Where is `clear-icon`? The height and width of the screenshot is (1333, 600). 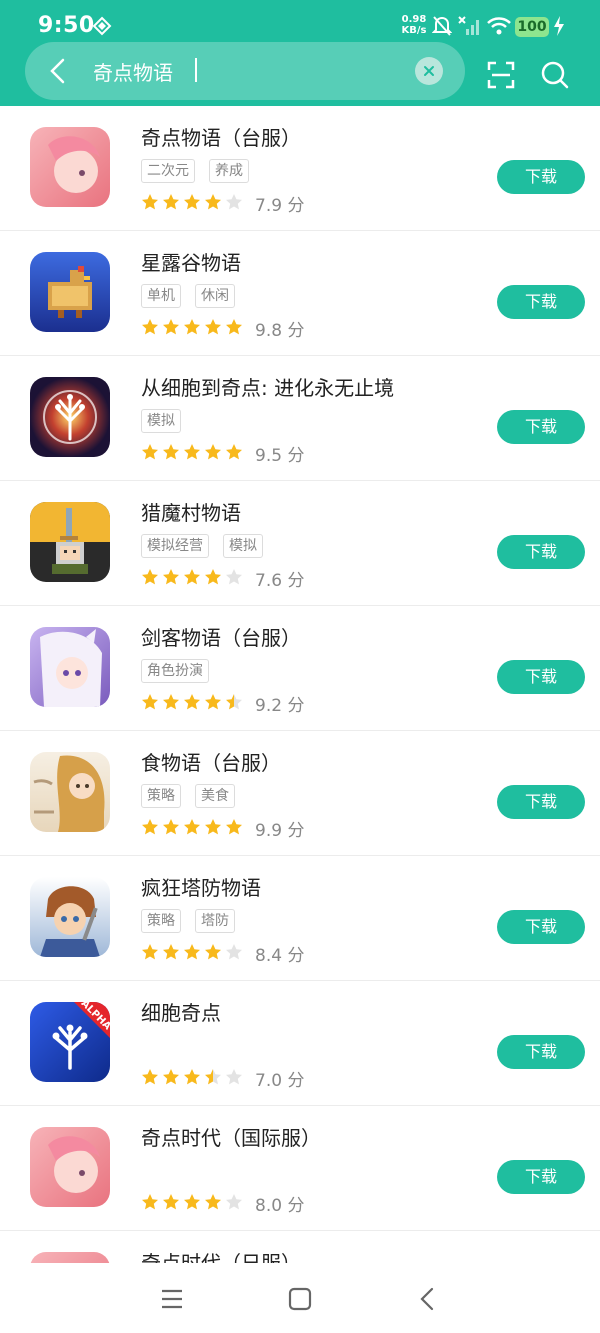
clear-icon is located at coordinates (429, 71).